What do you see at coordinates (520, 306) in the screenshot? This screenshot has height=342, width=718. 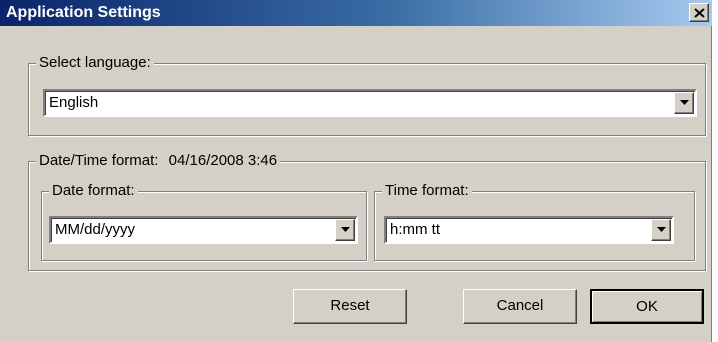 I see `cancel-button: Cancel` at bounding box center [520, 306].